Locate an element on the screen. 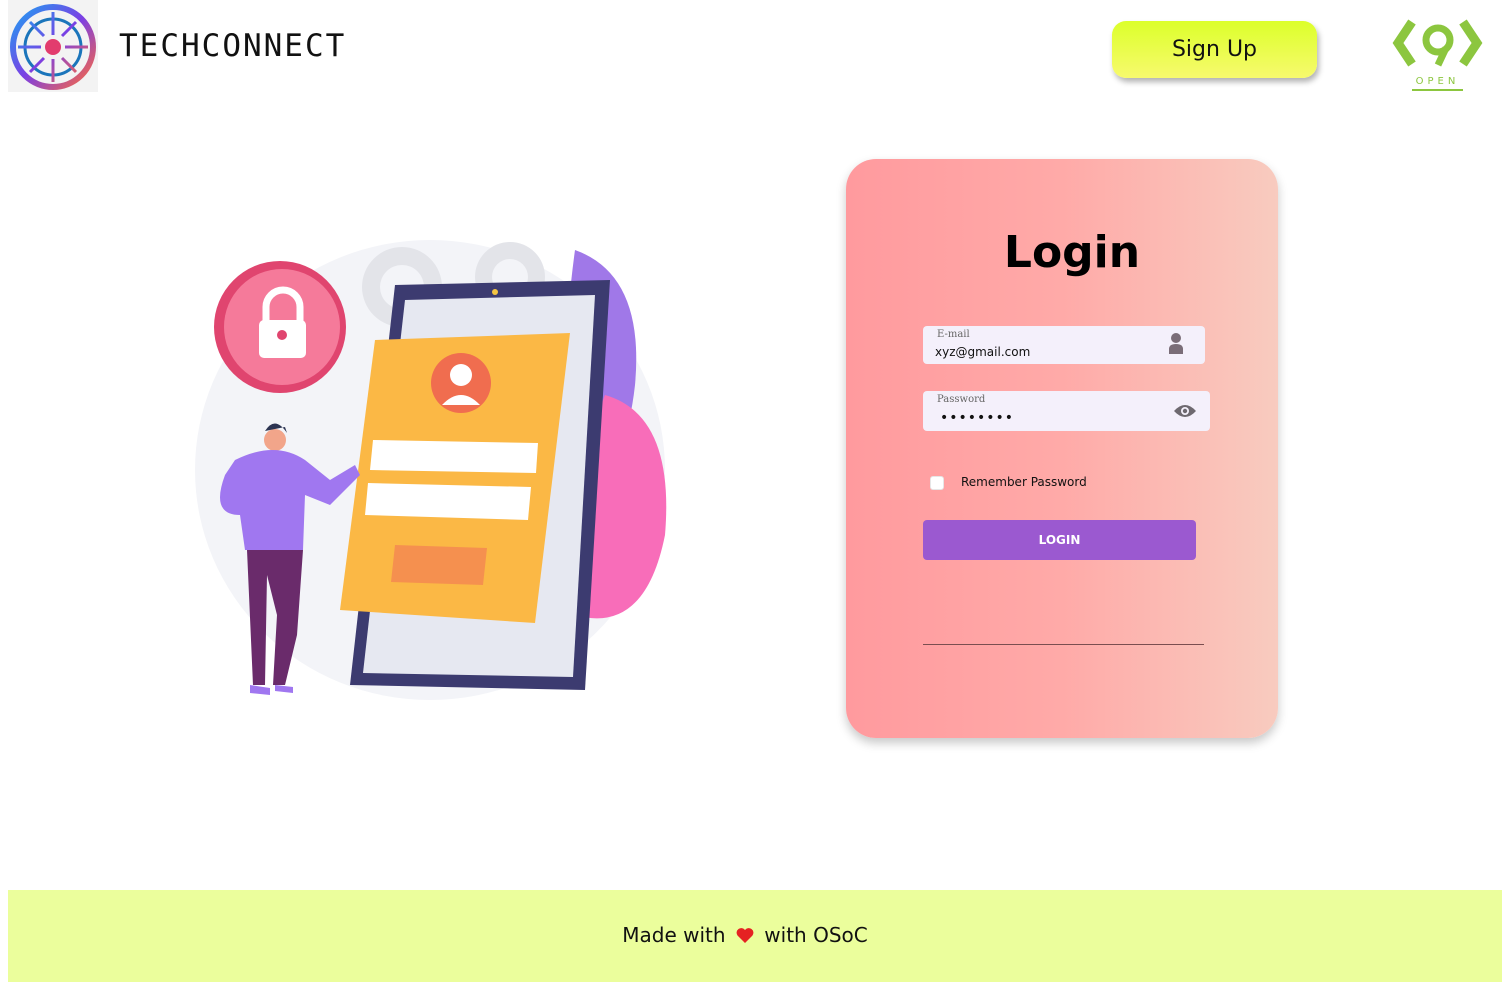 This screenshot has height=982, width=1502. heart-icon is located at coordinates (745, 935).